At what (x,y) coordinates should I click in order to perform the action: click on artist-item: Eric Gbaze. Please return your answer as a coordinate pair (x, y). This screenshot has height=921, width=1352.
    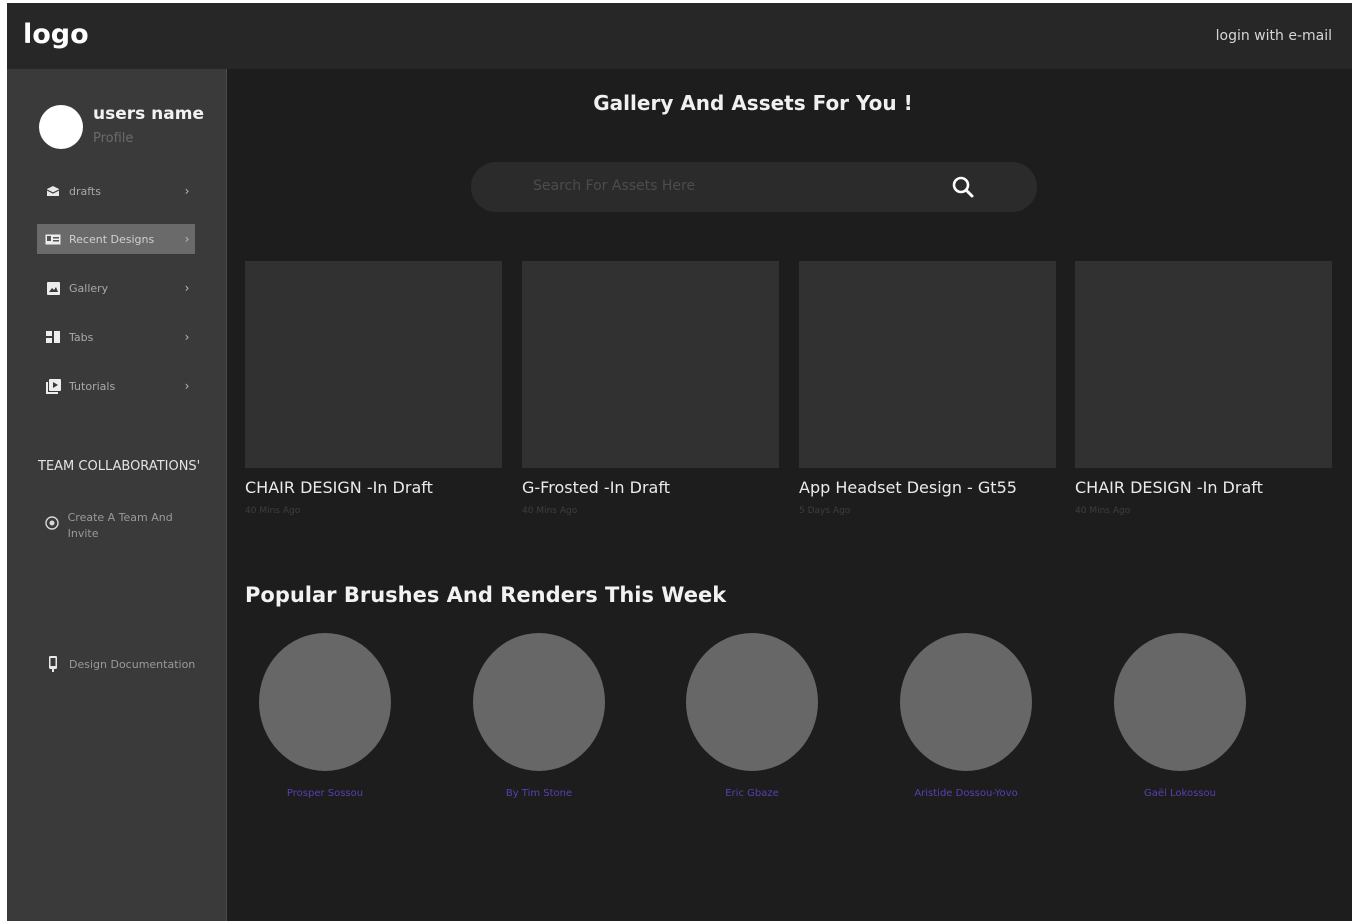
    Looking at the image, I should click on (752, 716).